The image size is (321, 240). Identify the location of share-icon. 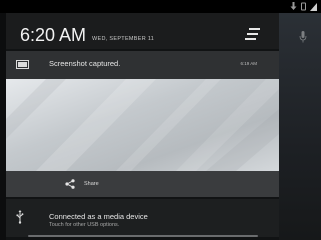
(70, 184).